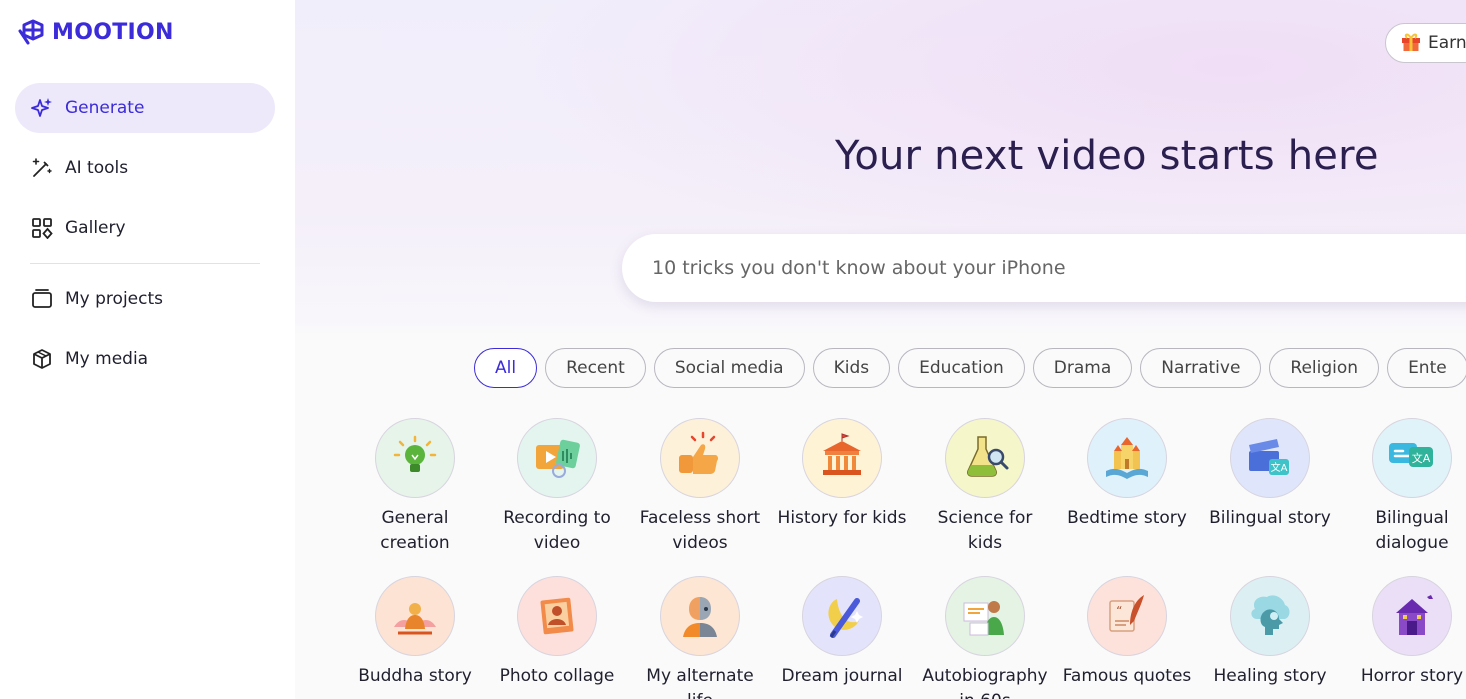  I want to click on chip-education: Education, so click(961, 368).